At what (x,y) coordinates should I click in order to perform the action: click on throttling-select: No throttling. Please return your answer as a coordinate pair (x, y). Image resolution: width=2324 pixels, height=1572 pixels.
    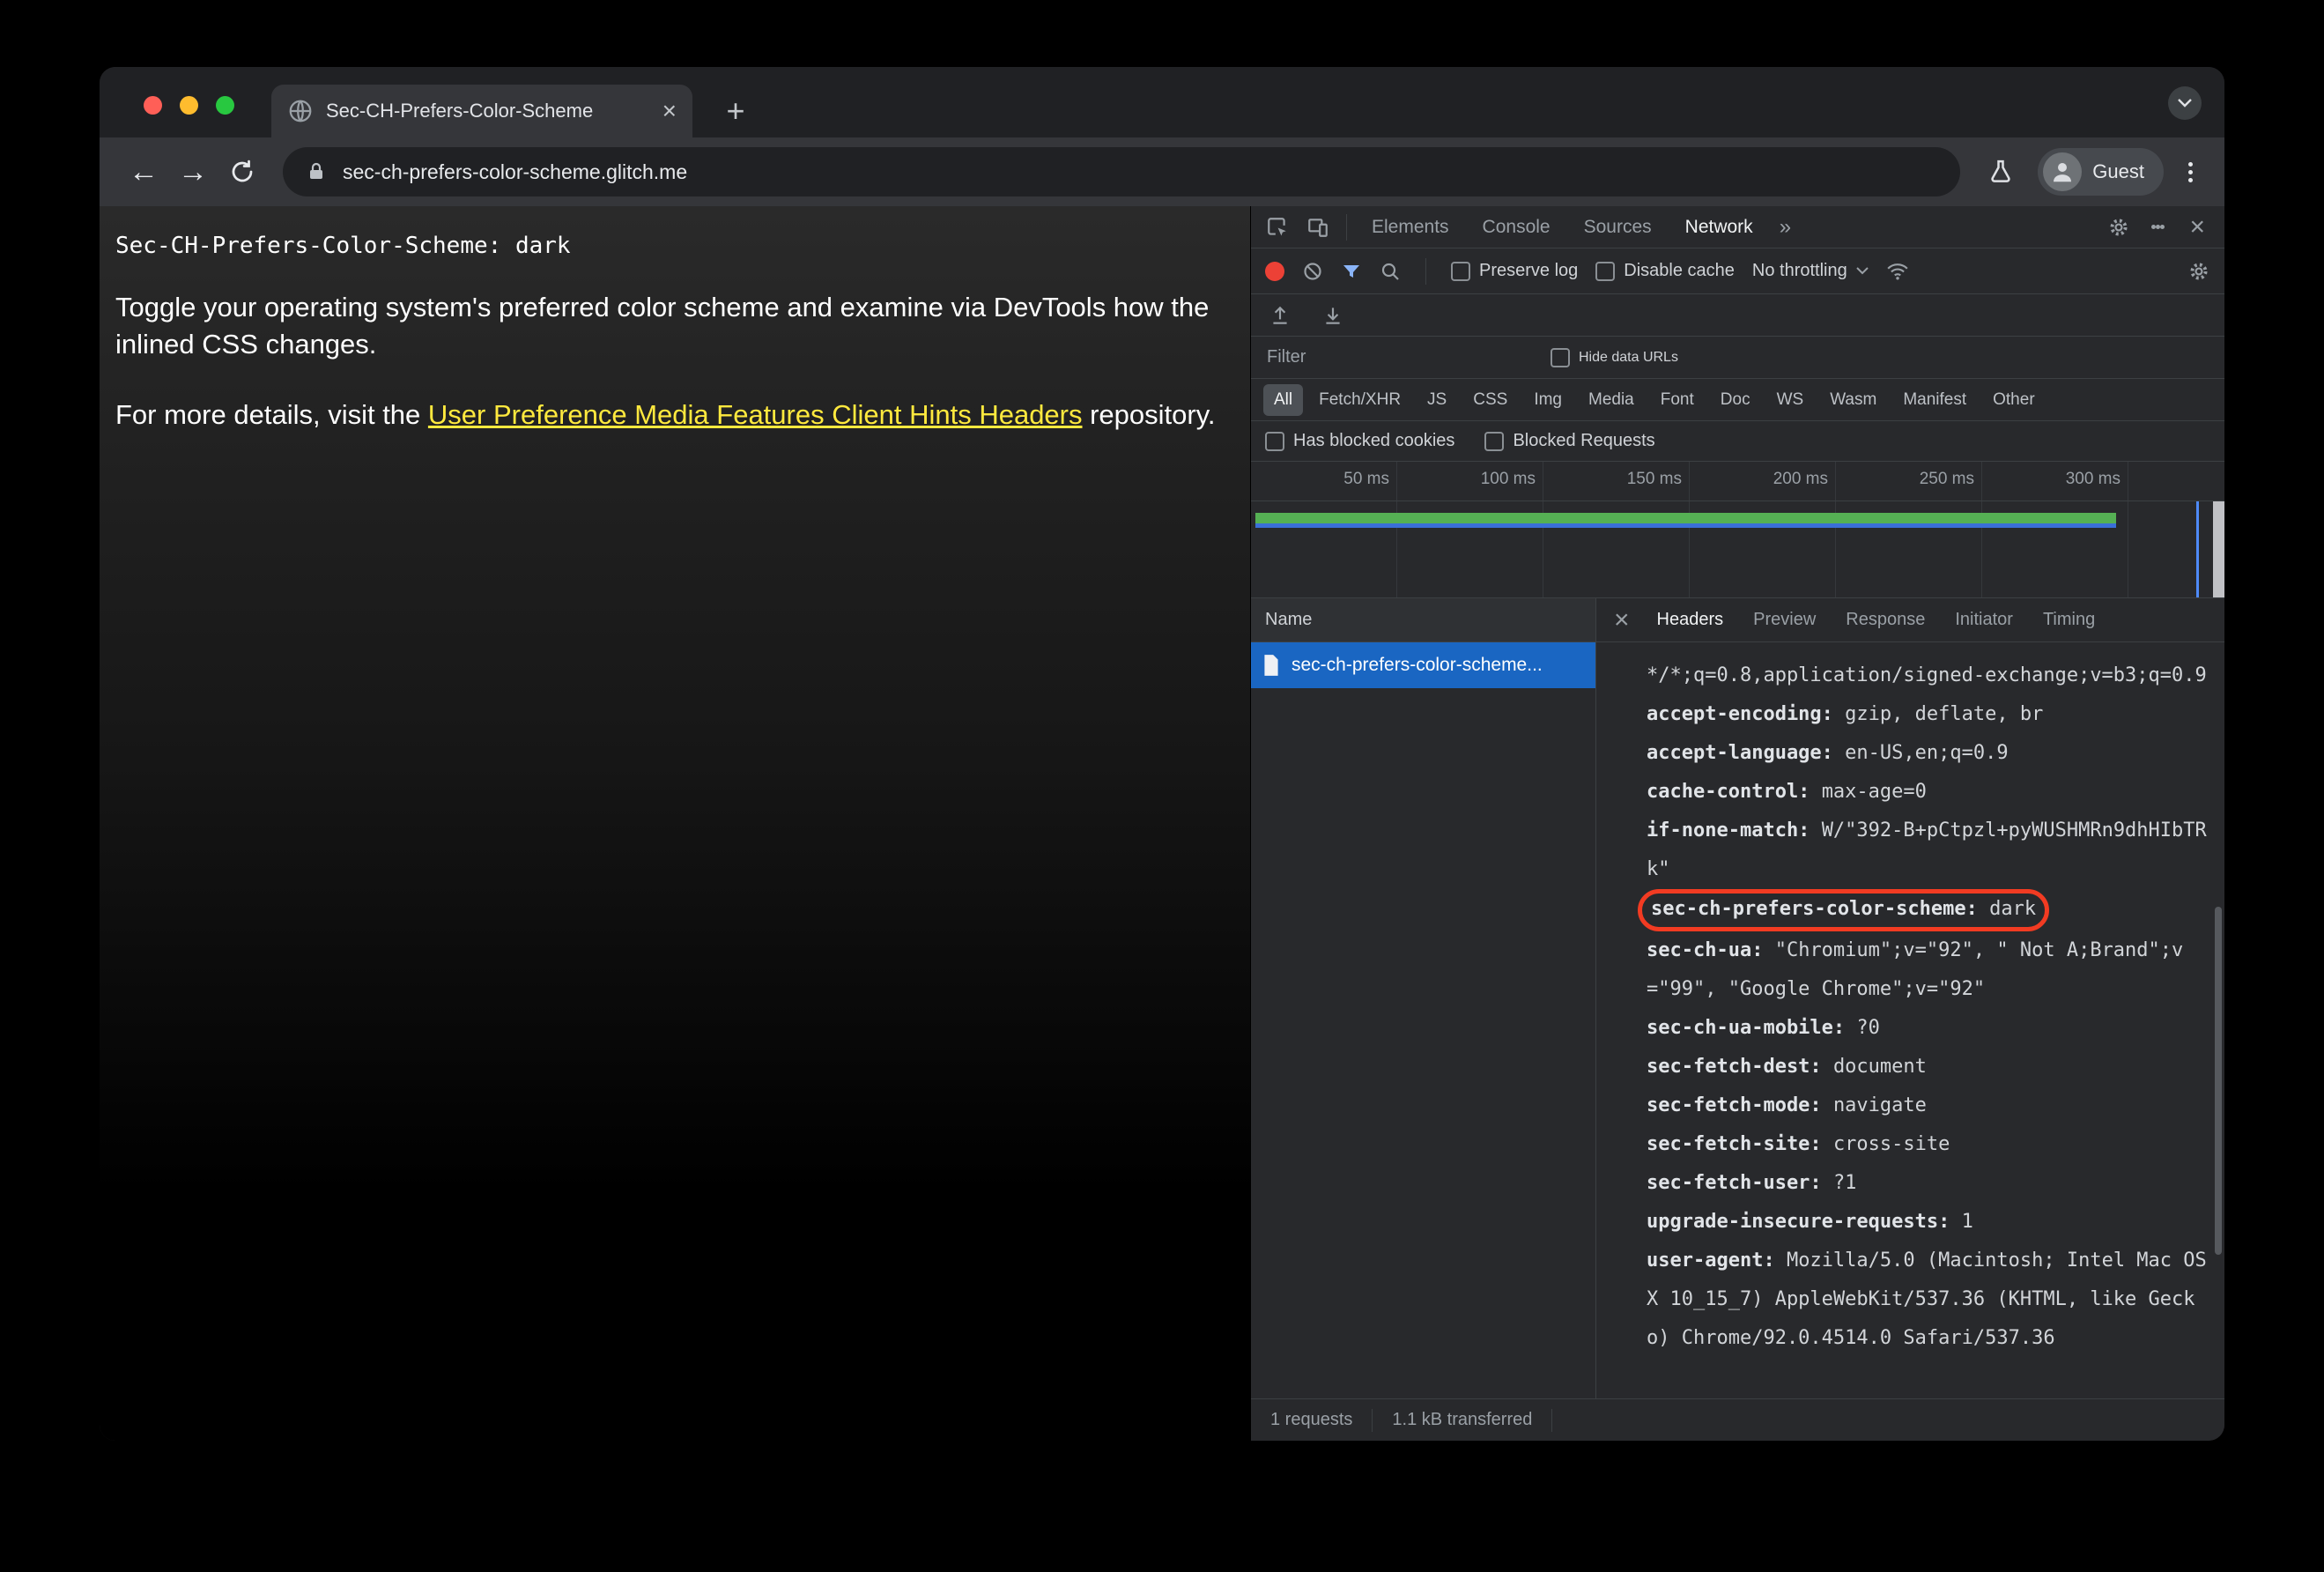
    Looking at the image, I should click on (1810, 271).